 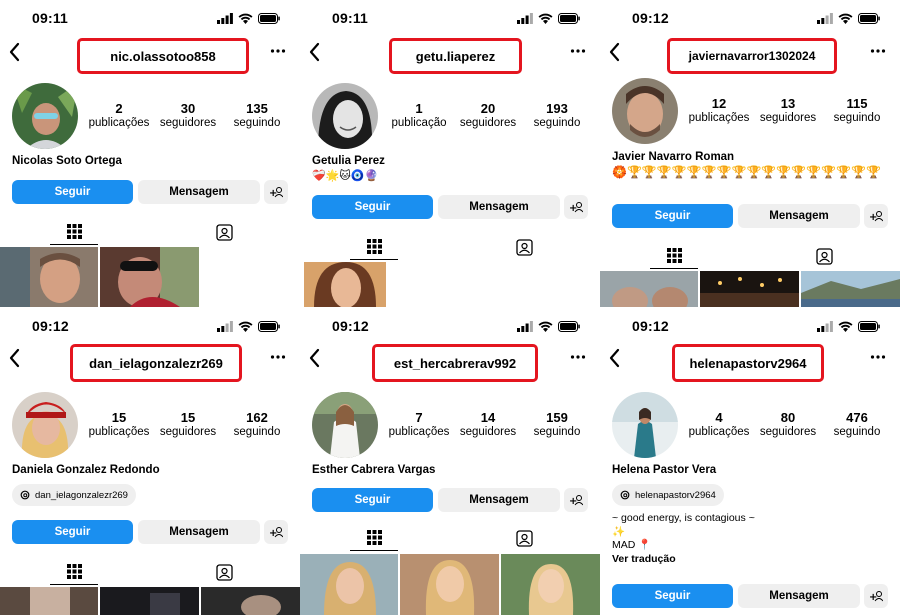 What do you see at coordinates (455, 56) in the screenshot?
I see `username-title: getu.liaperez` at bounding box center [455, 56].